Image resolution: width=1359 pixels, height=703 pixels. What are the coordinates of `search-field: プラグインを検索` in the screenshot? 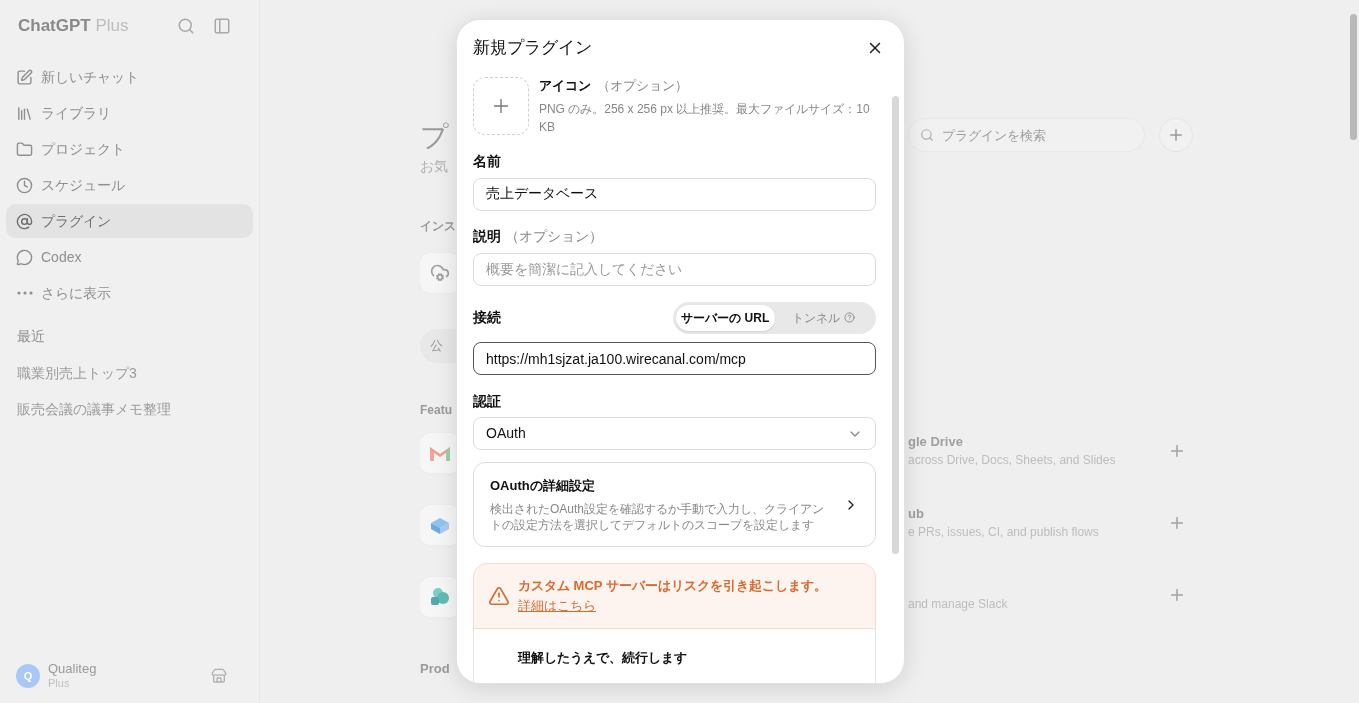 It's located at (1026, 135).